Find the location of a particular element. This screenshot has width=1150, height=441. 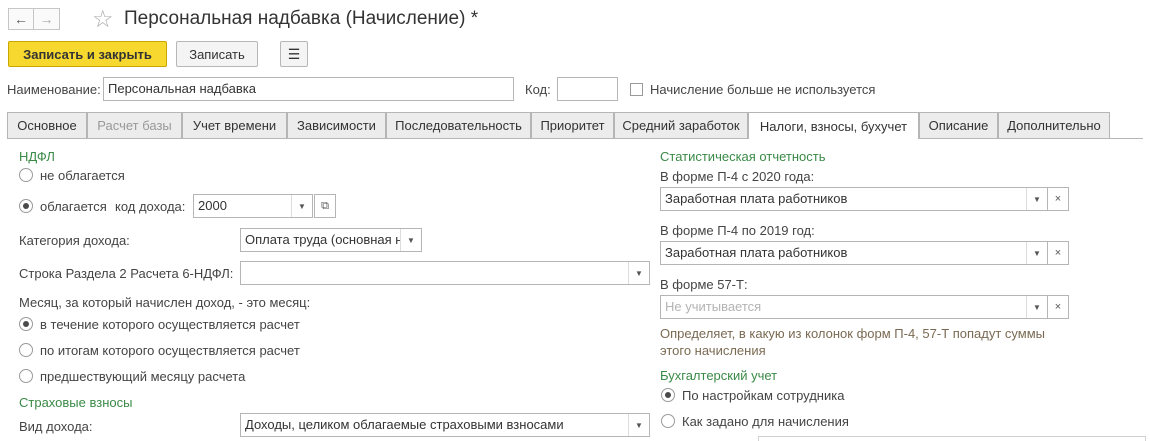

p4-2020-label: В форме П-4 с 2020 года: is located at coordinates (737, 176).